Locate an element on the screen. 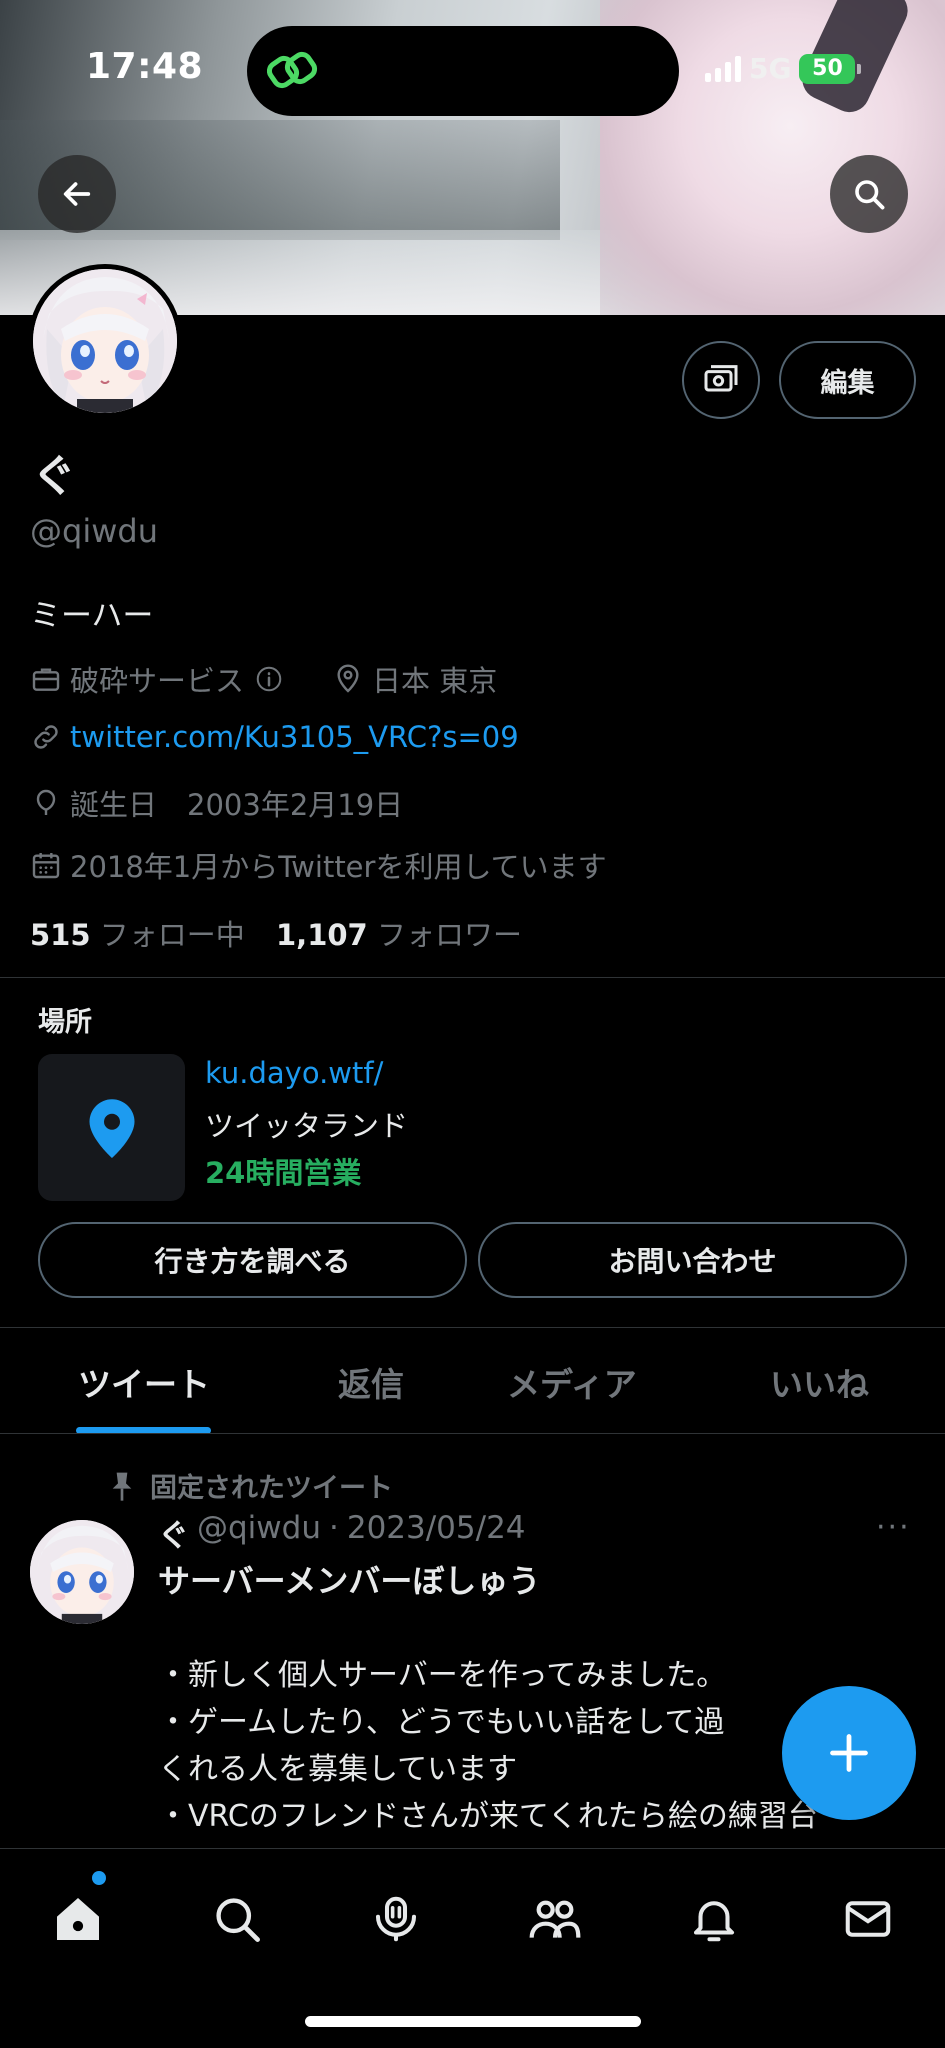 Image resolution: width=945 pixels, height=2048 pixels. tweet-text-line: ・VRCのフレンドさんが来てくれたら絵の練習台 is located at coordinates (488, 1816).